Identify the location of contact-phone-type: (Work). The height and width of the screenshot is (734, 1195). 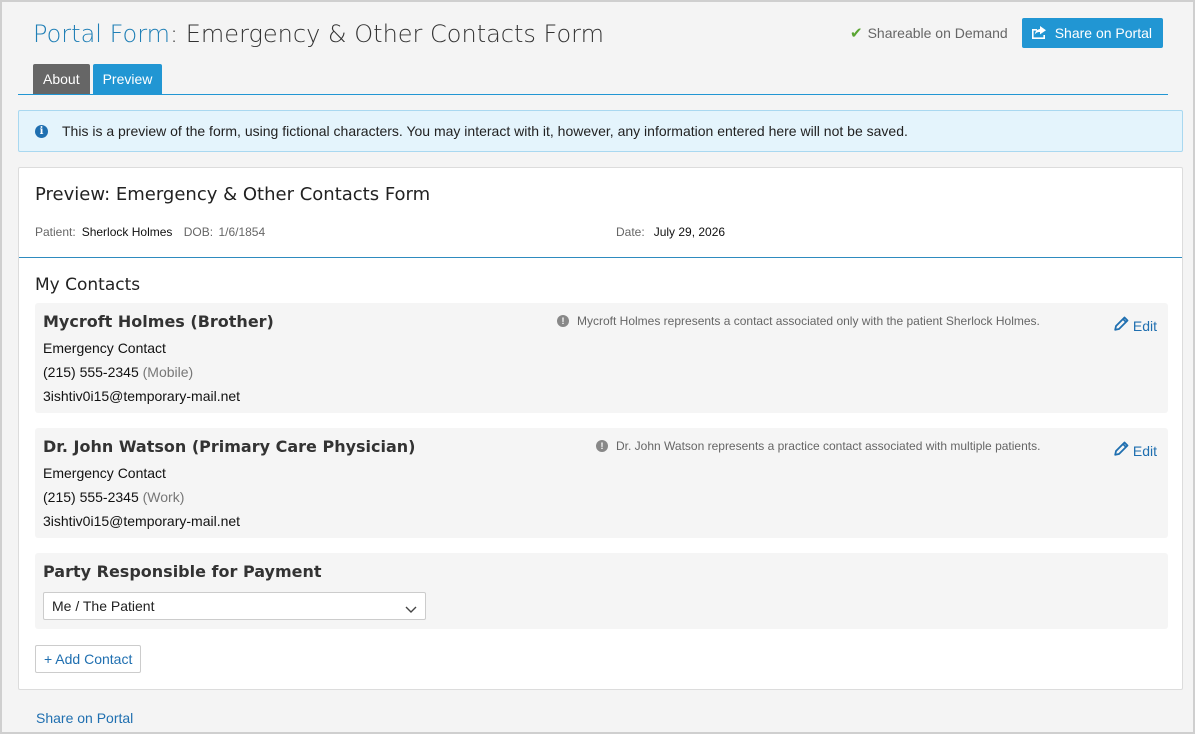
(163, 497).